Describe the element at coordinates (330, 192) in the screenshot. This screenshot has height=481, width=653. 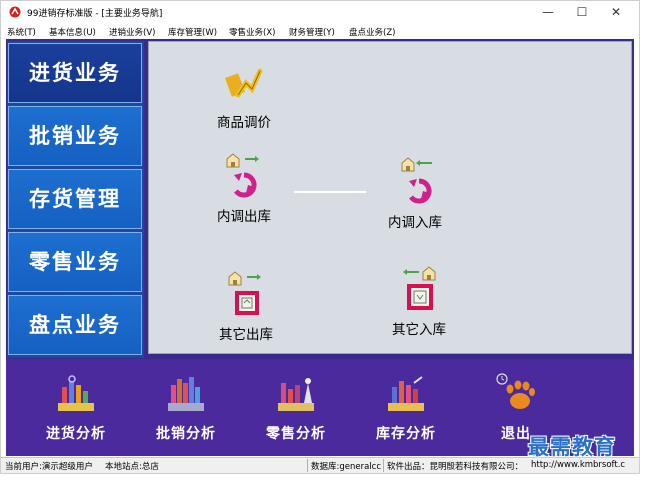
I see `flow-connector-line` at that location.